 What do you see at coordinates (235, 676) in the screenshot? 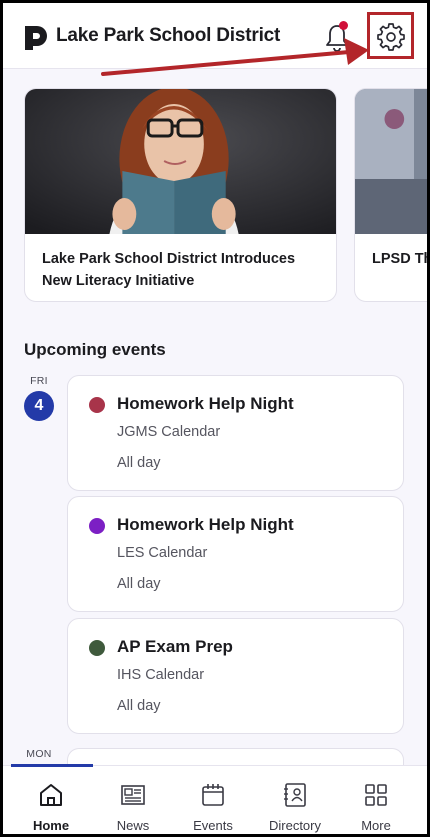
I see `event-card: AP Exam Prep IHS Calendar All day` at bounding box center [235, 676].